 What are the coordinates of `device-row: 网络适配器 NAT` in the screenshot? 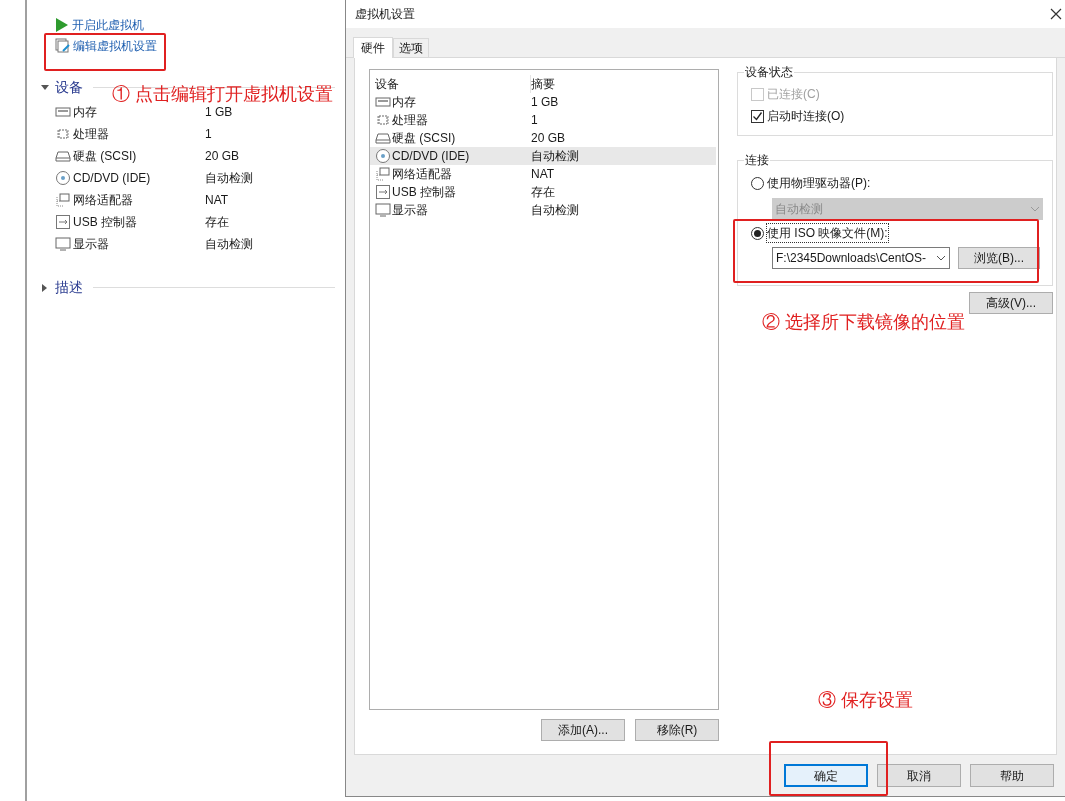 It's located at (543, 174).